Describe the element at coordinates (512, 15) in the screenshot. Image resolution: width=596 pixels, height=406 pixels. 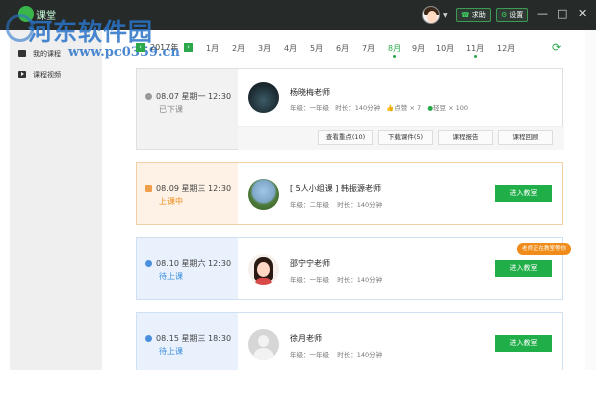
I see `settings-button: ⚙ 设置` at that location.